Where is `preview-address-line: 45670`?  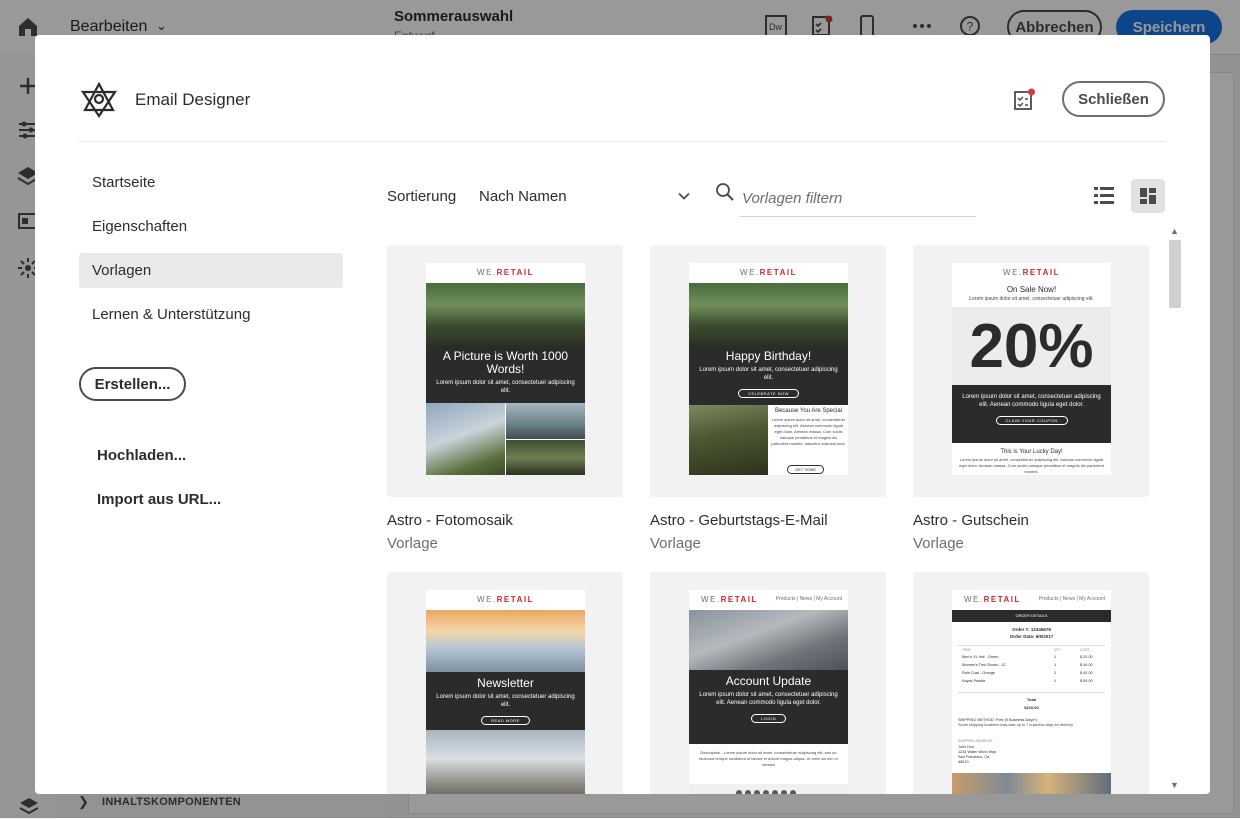
preview-address-line: 45670 is located at coordinates (963, 762).